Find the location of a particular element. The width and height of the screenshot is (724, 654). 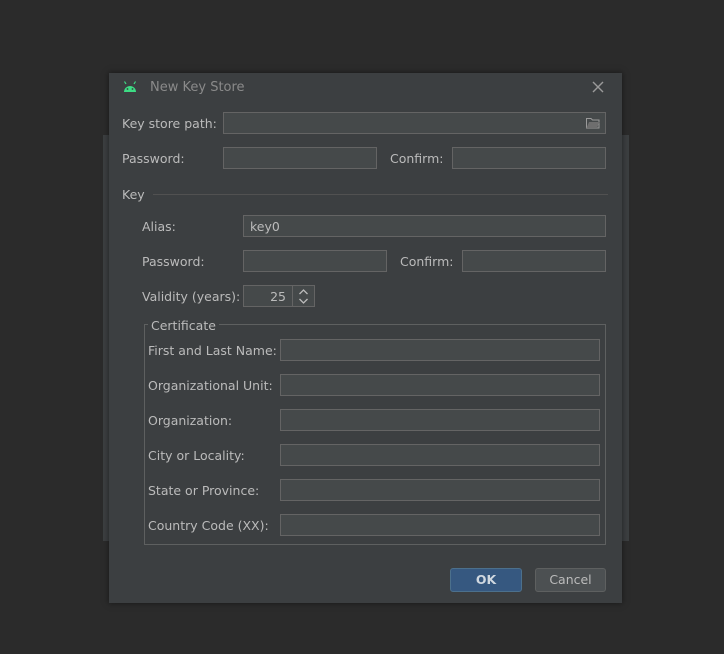

key-section-label: Key is located at coordinates (133, 194).